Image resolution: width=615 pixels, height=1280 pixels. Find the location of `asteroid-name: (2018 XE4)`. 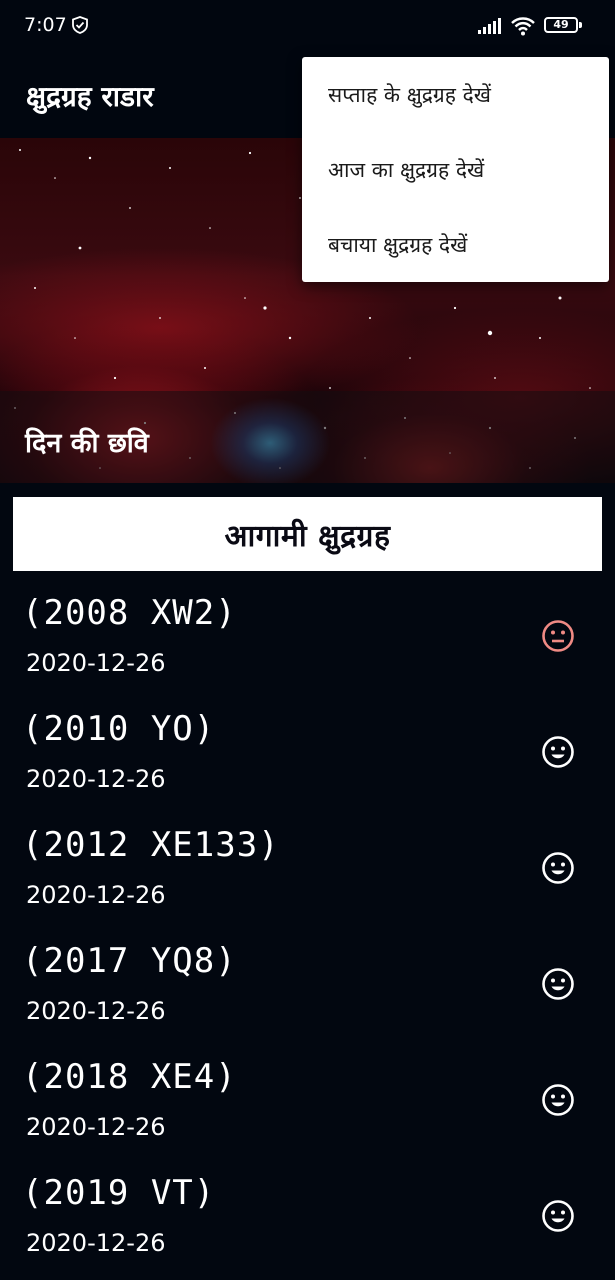

asteroid-name: (2018 XE4) is located at coordinates (129, 1077).